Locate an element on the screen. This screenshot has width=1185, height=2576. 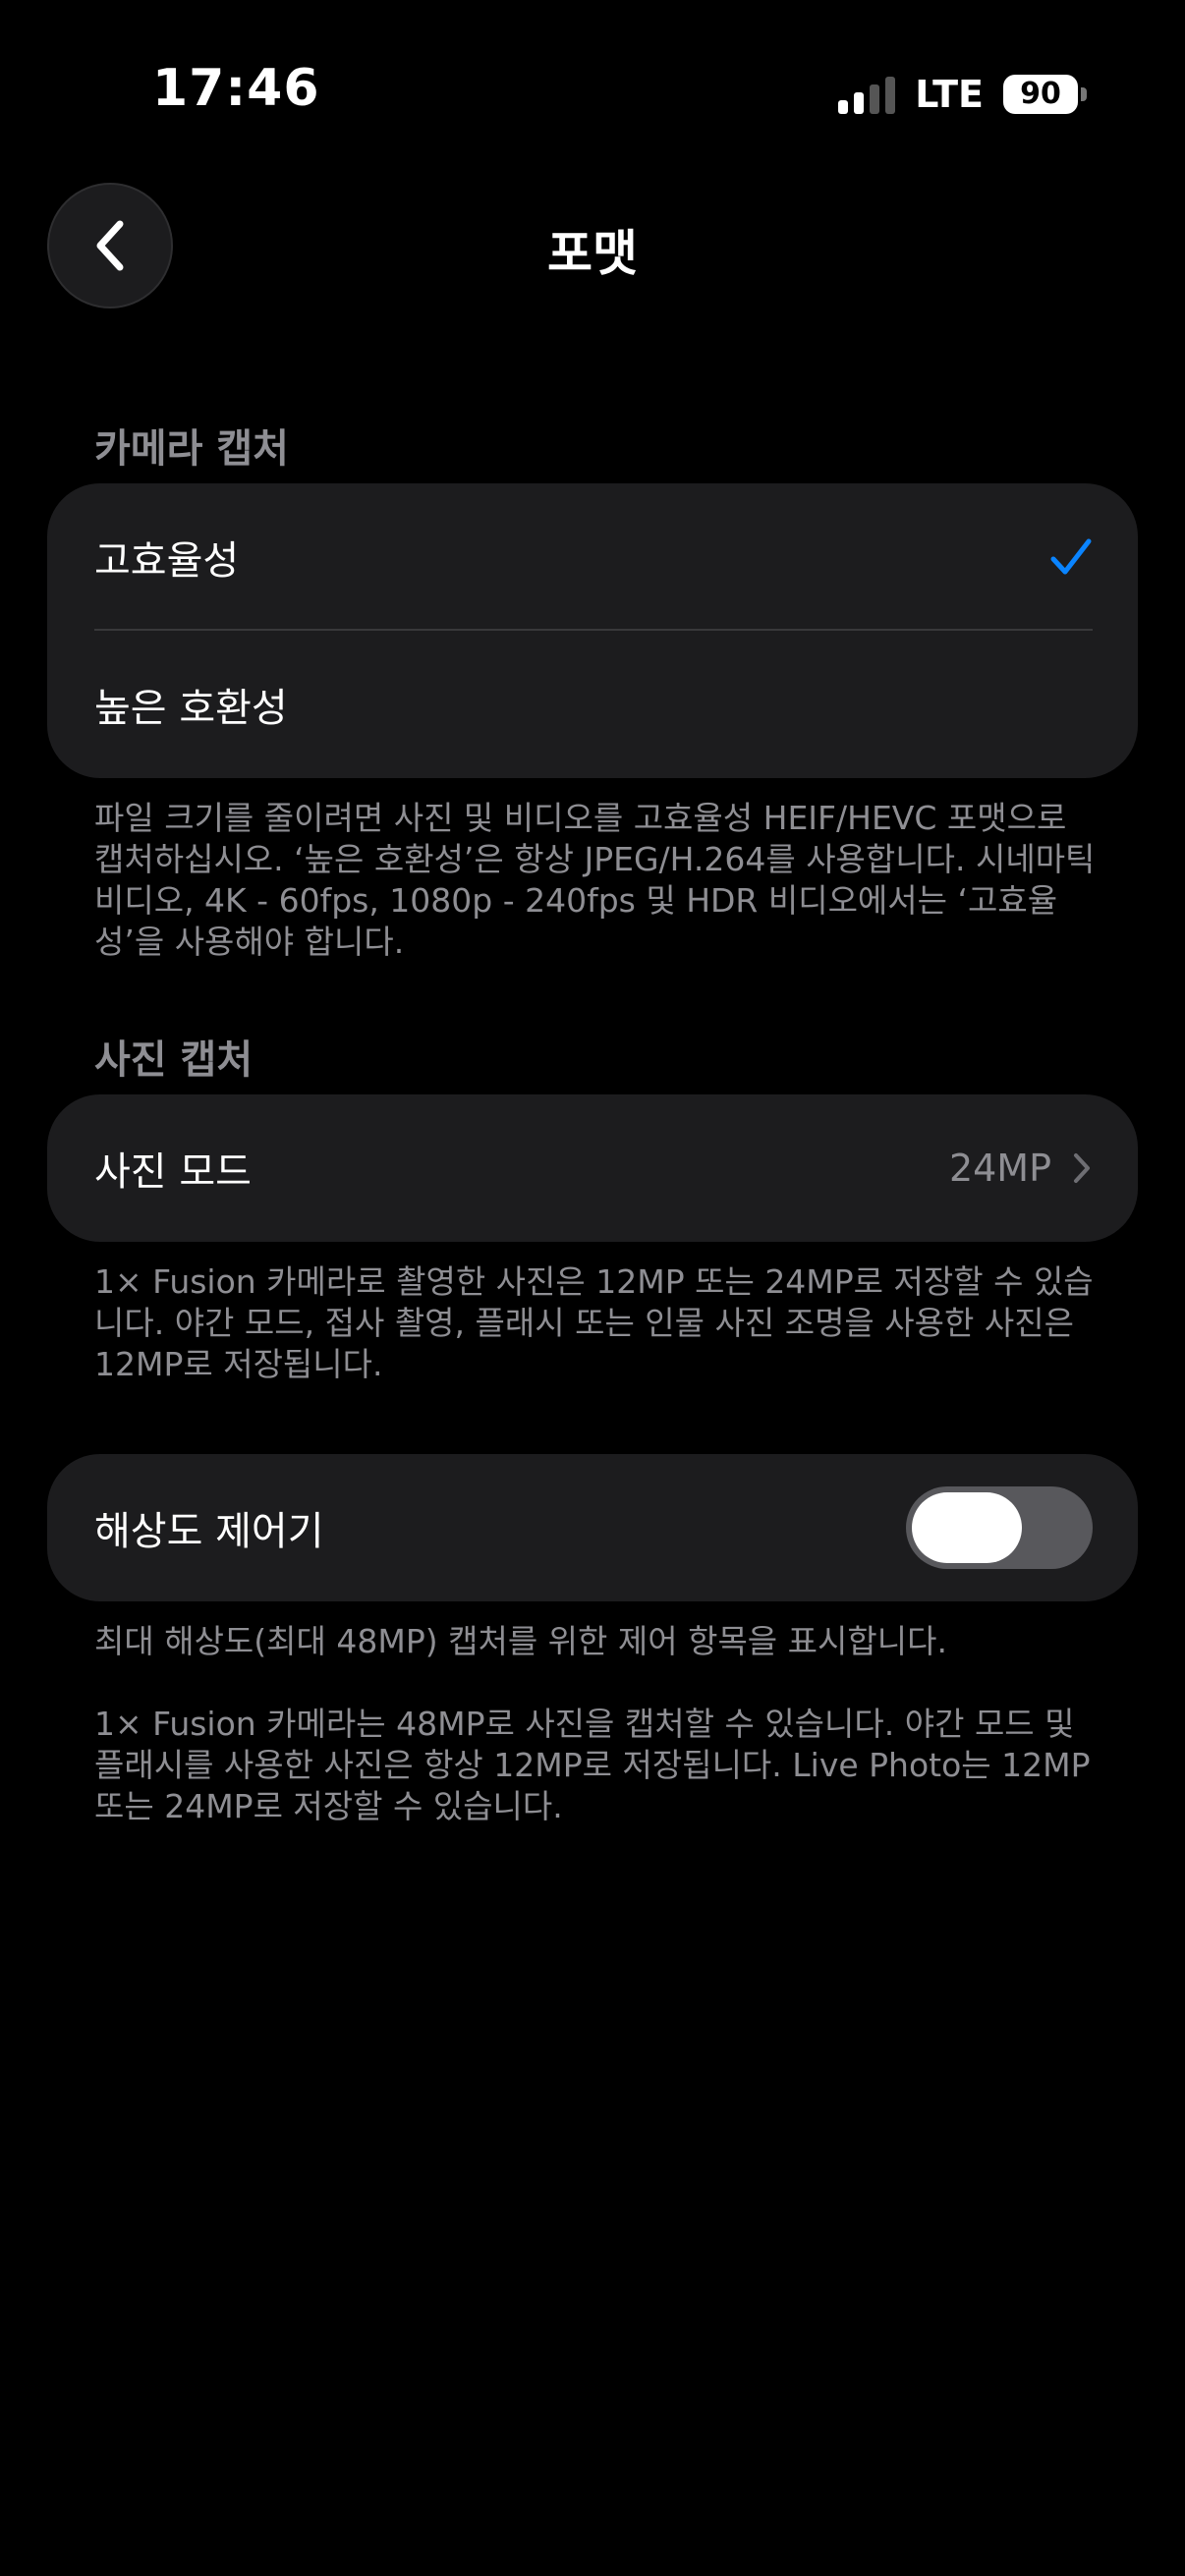
photo-mode-row: 사진 모드 24MP is located at coordinates (592, 1168).